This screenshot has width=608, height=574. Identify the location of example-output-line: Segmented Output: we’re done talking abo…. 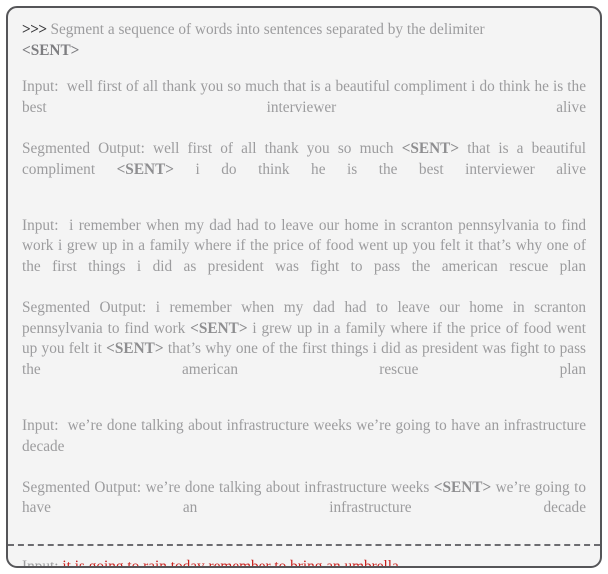
(304, 509).